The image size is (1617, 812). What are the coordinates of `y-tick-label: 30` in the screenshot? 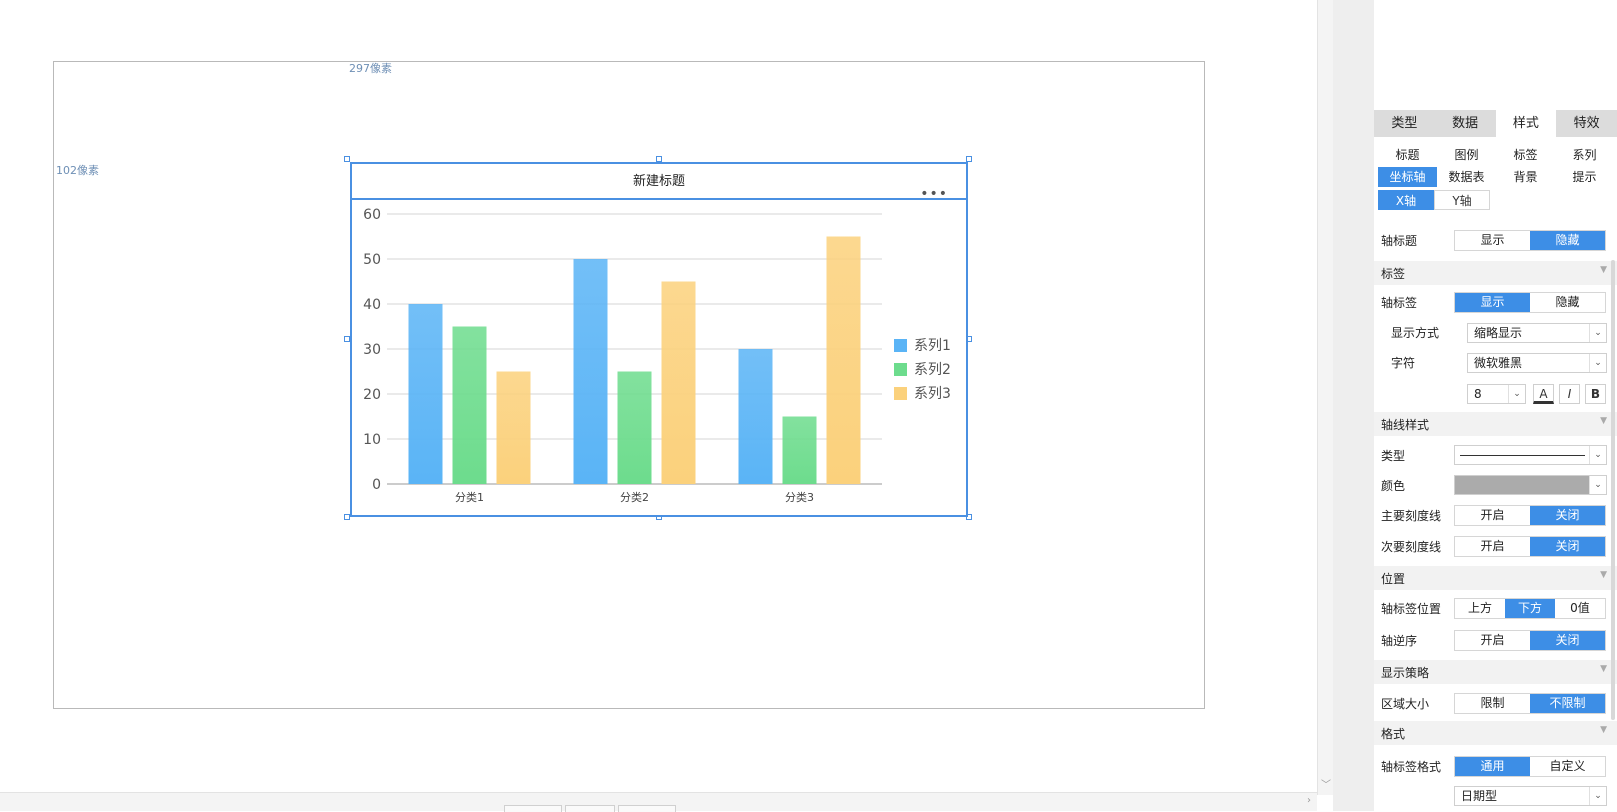 It's located at (372, 350).